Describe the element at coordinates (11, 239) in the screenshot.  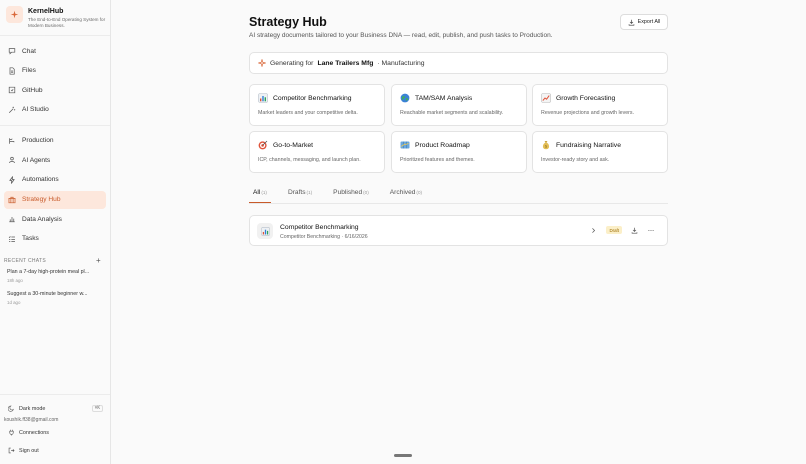
I see `tasks-icon` at that location.